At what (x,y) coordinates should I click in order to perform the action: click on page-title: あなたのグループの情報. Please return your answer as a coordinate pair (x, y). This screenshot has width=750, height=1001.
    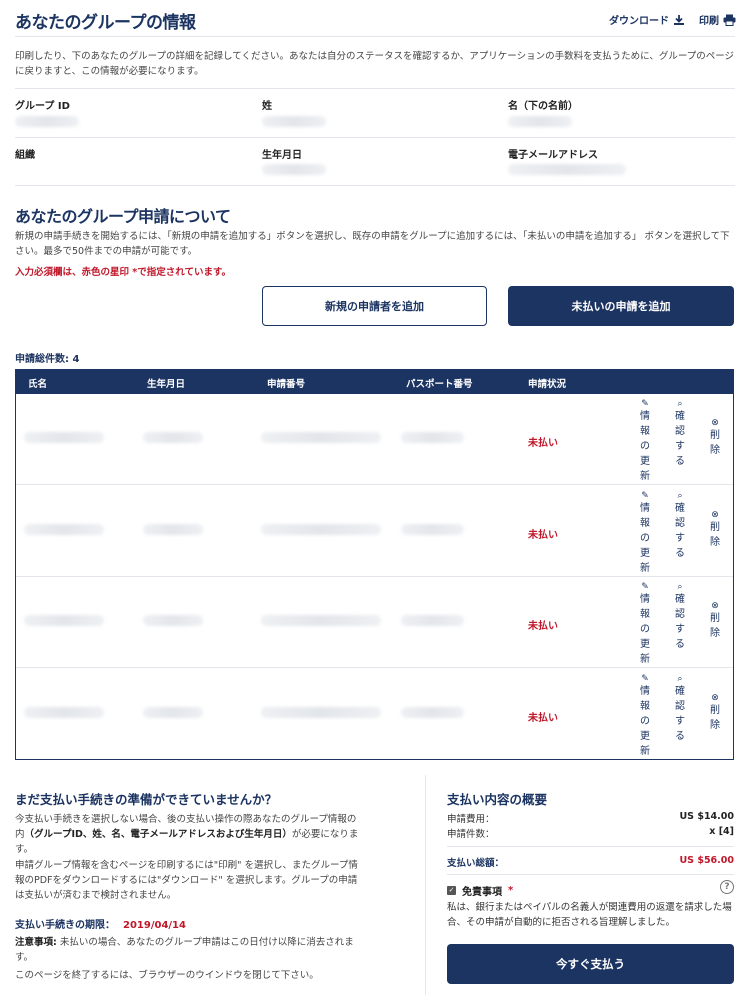
    Looking at the image, I should click on (105, 23).